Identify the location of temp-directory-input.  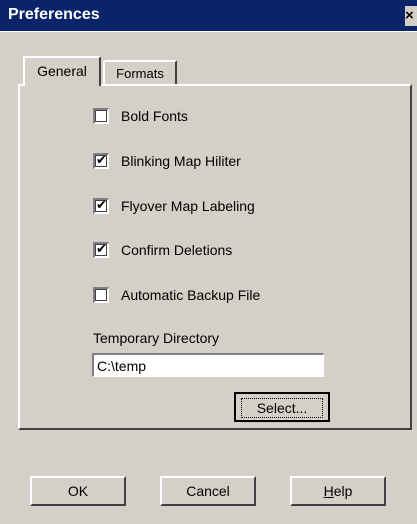
(208, 365).